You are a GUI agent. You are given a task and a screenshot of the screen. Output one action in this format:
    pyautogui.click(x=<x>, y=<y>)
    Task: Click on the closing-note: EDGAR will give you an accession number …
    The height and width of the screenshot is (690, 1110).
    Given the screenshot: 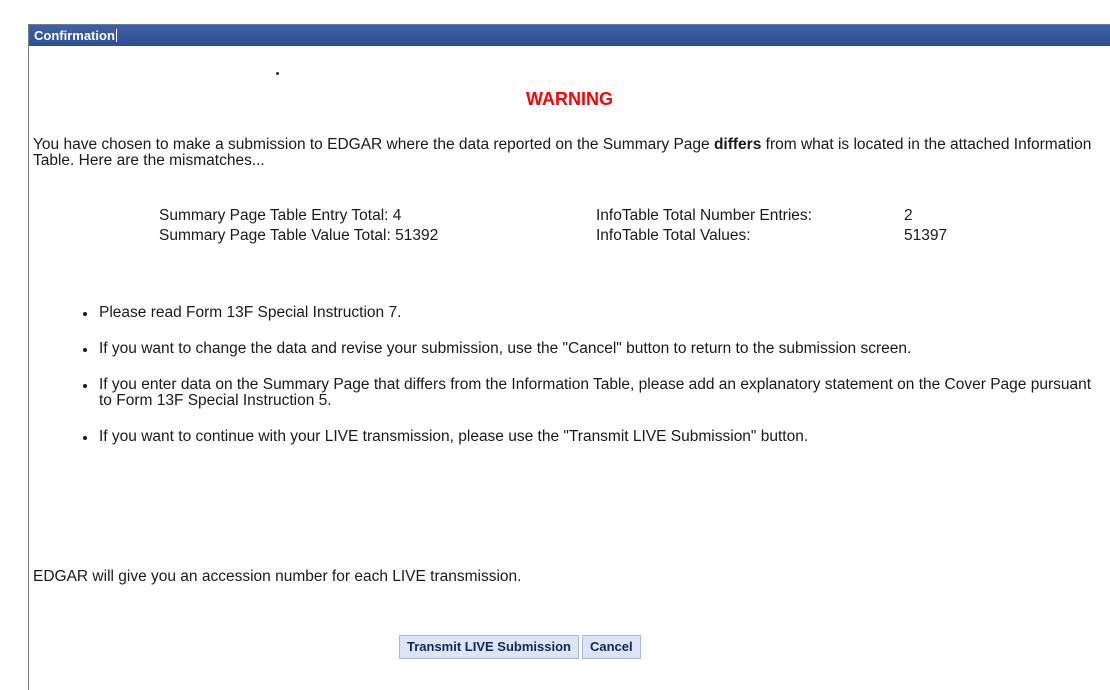 What is the action you would take?
    pyautogui.click(x=277, y=576)
    